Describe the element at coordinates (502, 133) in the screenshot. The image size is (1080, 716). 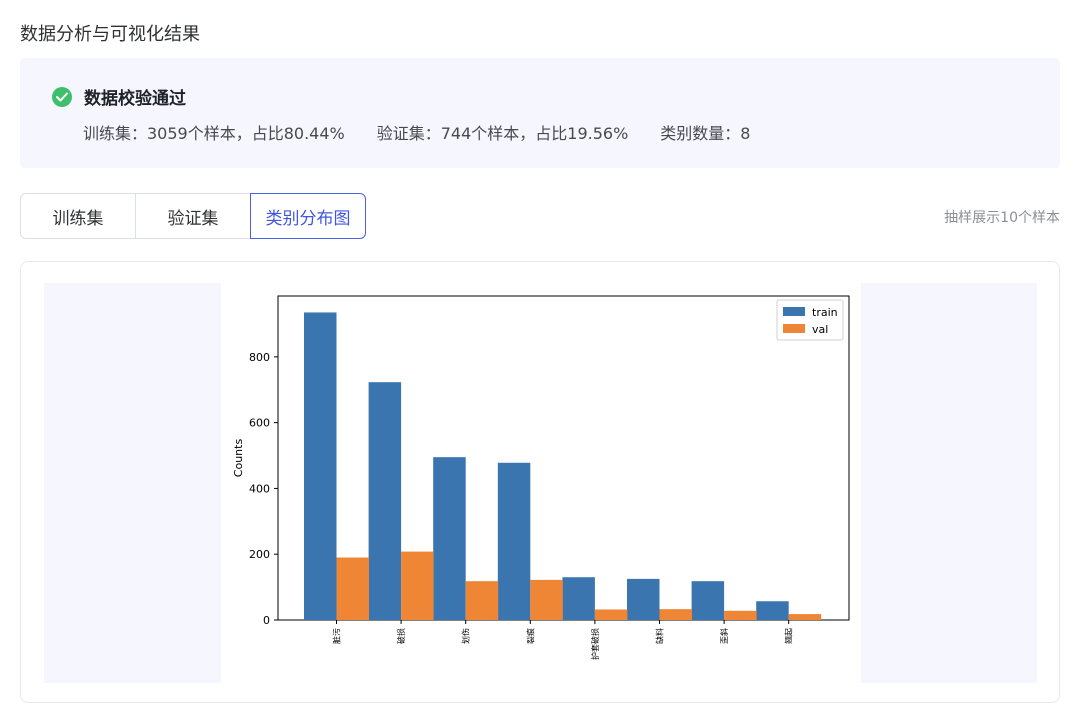
I see `val-set-stat: 验证集：744个样本，占比19.56%` at that location.